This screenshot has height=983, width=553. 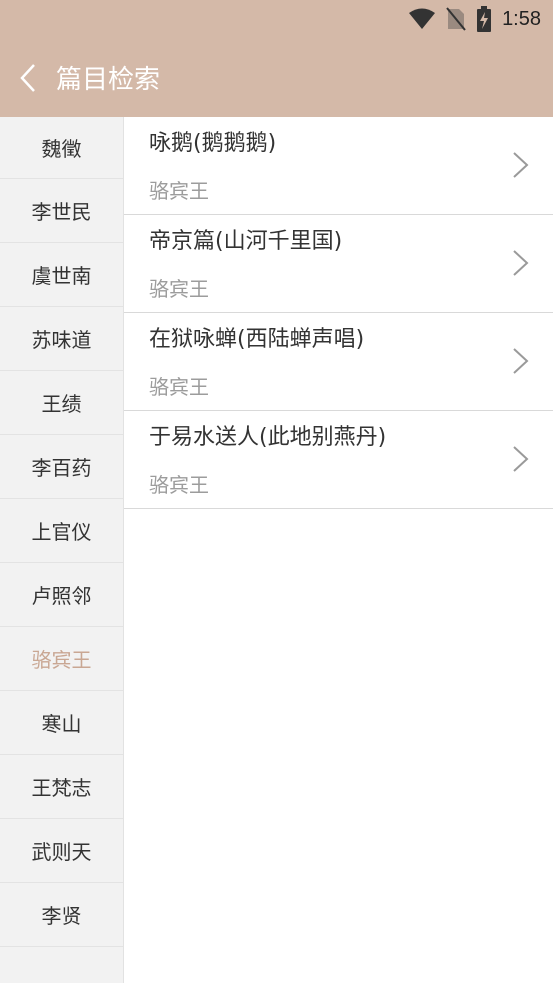 I want to click on chevron-left-icon, so click(x=27, y=77).